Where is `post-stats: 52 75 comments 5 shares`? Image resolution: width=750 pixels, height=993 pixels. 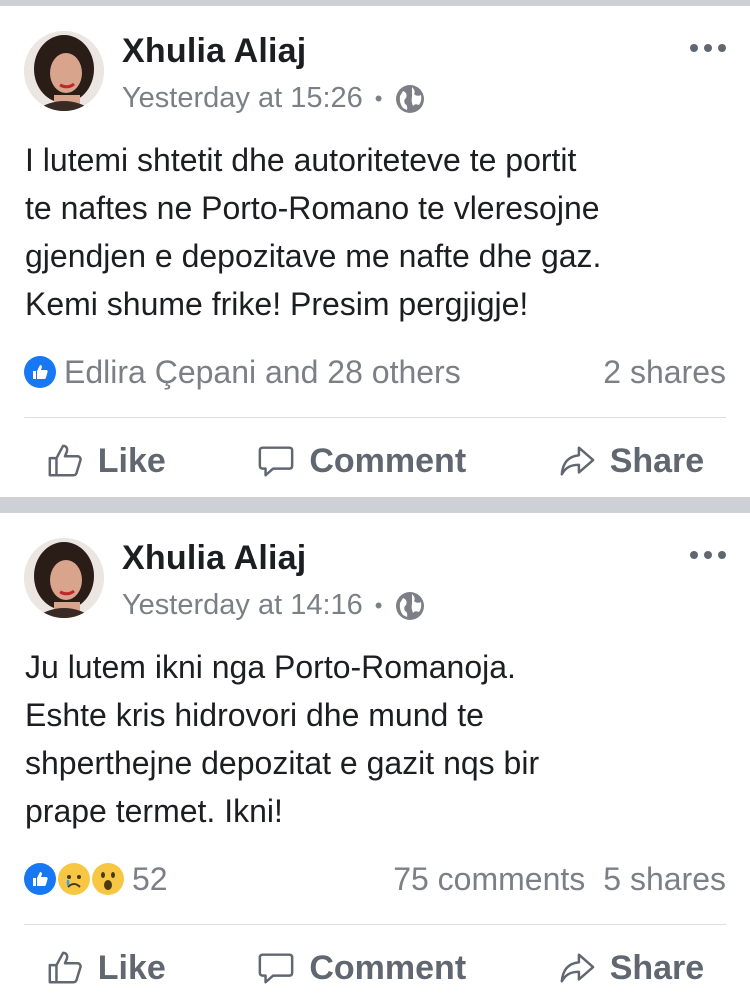 post-stats: 52 75 comments 5 shares is located at coordinates (375, 879).